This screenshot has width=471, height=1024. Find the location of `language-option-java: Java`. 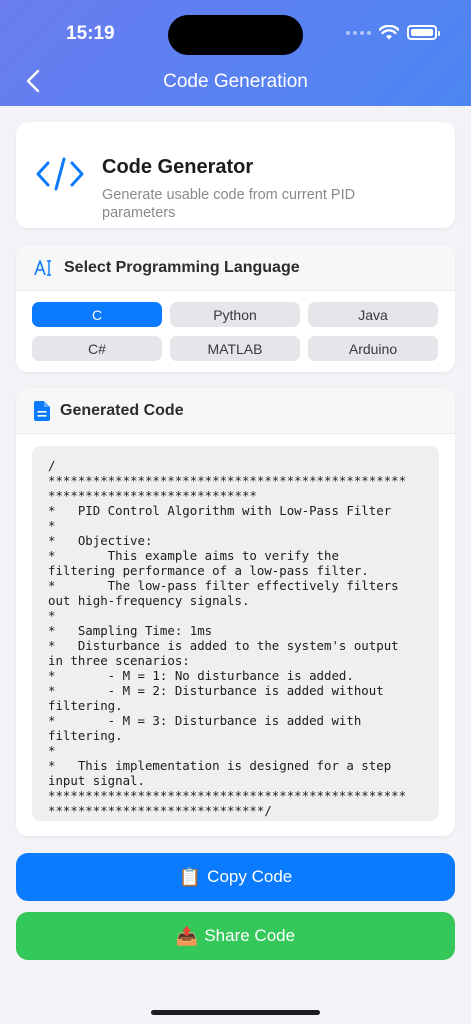

language-option-java: Java is located at coordinates (373, 314).